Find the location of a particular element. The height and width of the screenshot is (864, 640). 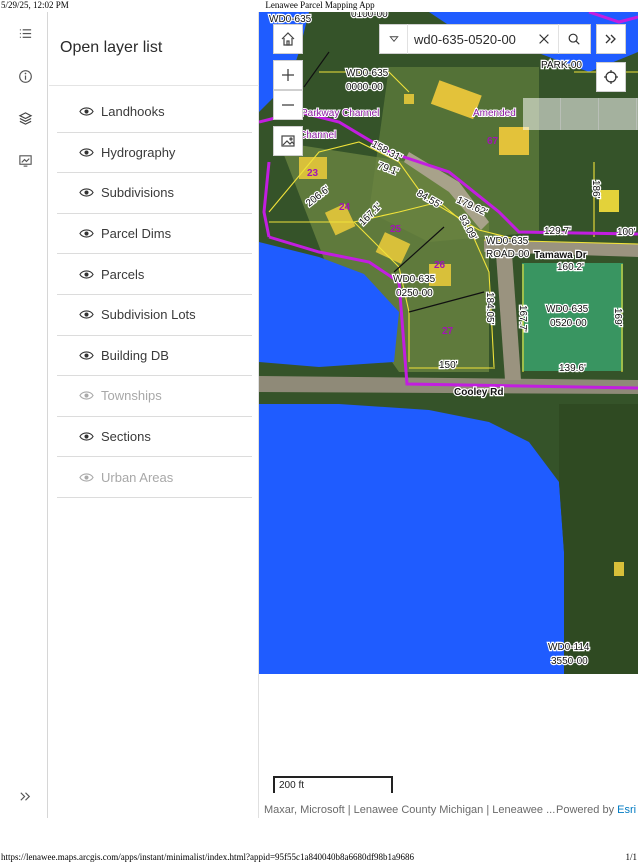

clear-search-button is located at coordinates (544, 39).